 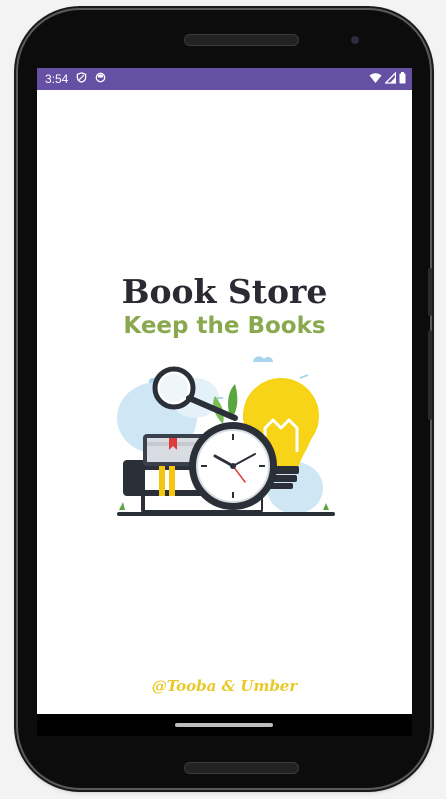 What do you see at coordinates (241, 768) in the screenshot?
I see `bottom-speaker` at bounding box center [241, 768].